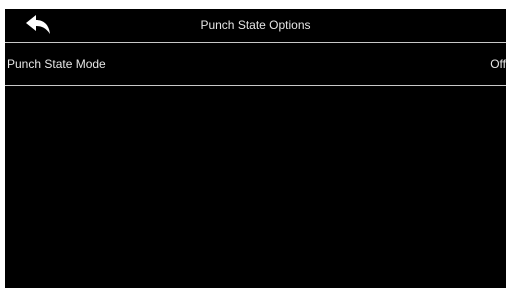  I want to click on page-title: Punch State Options, so click(255, 25).